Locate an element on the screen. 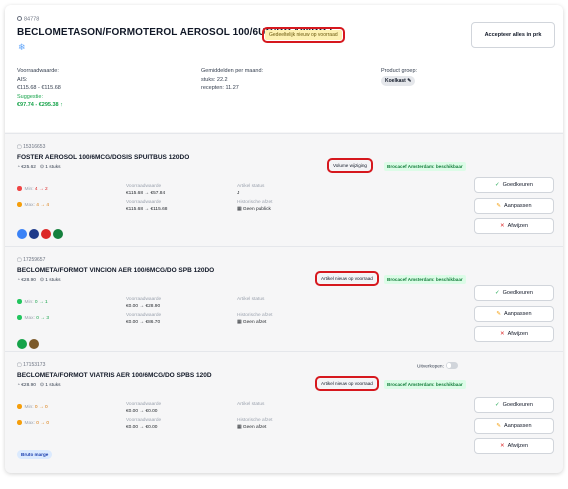 This screenshot has height=489, width=568. group-pill: Koelkast ✎ is located at coordinates (398, 81).